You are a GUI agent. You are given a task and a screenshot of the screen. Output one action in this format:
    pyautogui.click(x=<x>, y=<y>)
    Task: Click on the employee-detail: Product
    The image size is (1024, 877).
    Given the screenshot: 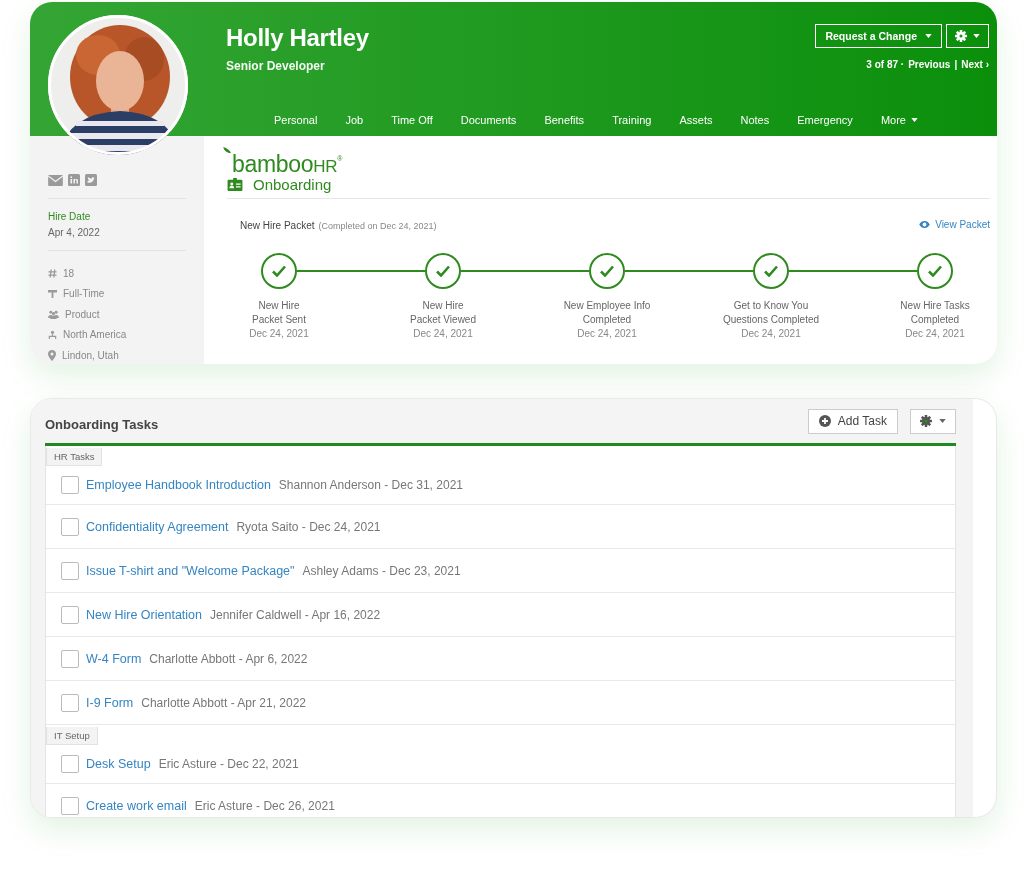 What is the action you would take?
    pyautogui.click(x=82, y=314)
    